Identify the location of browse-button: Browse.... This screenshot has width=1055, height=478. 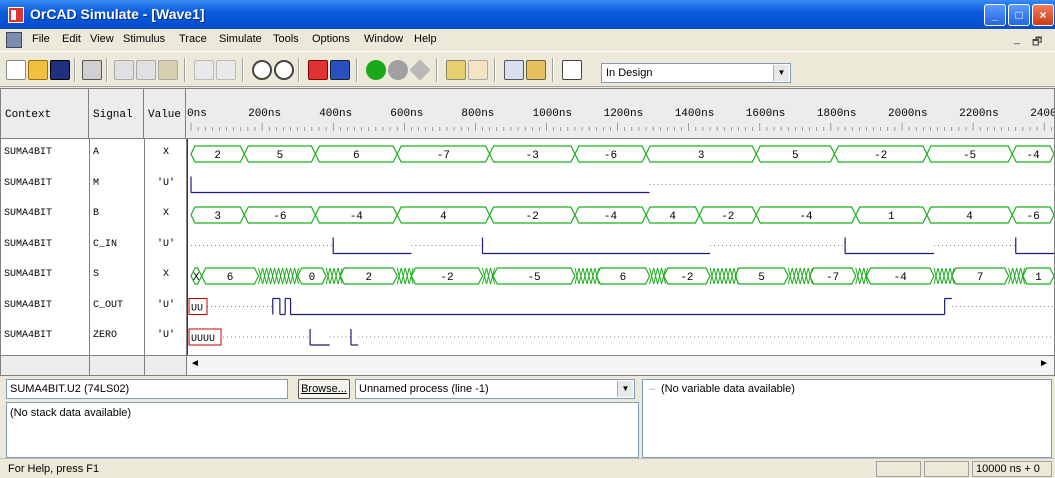
(324, 389).